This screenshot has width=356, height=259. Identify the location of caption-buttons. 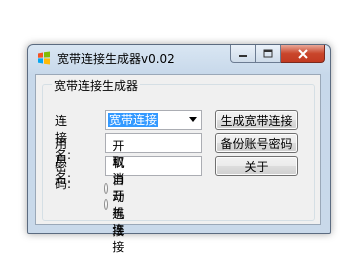
(277, 54).